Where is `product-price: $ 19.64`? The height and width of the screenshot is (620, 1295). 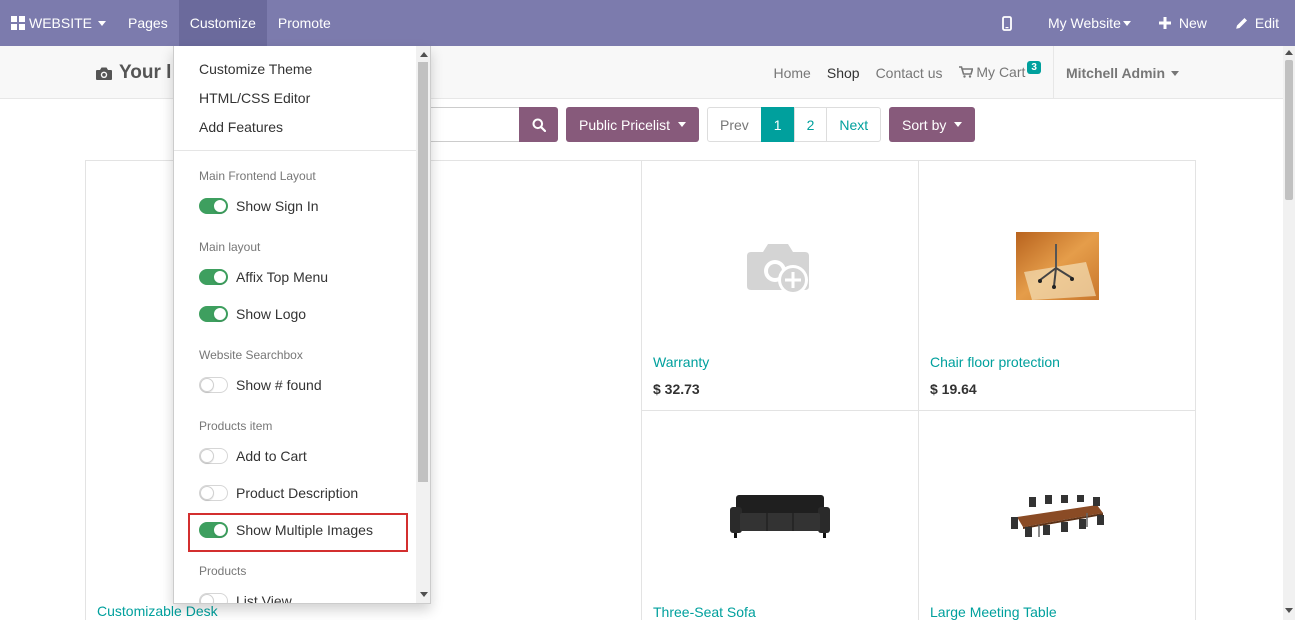
product-price: $ 19.64 is located at coordinates (953, 389).